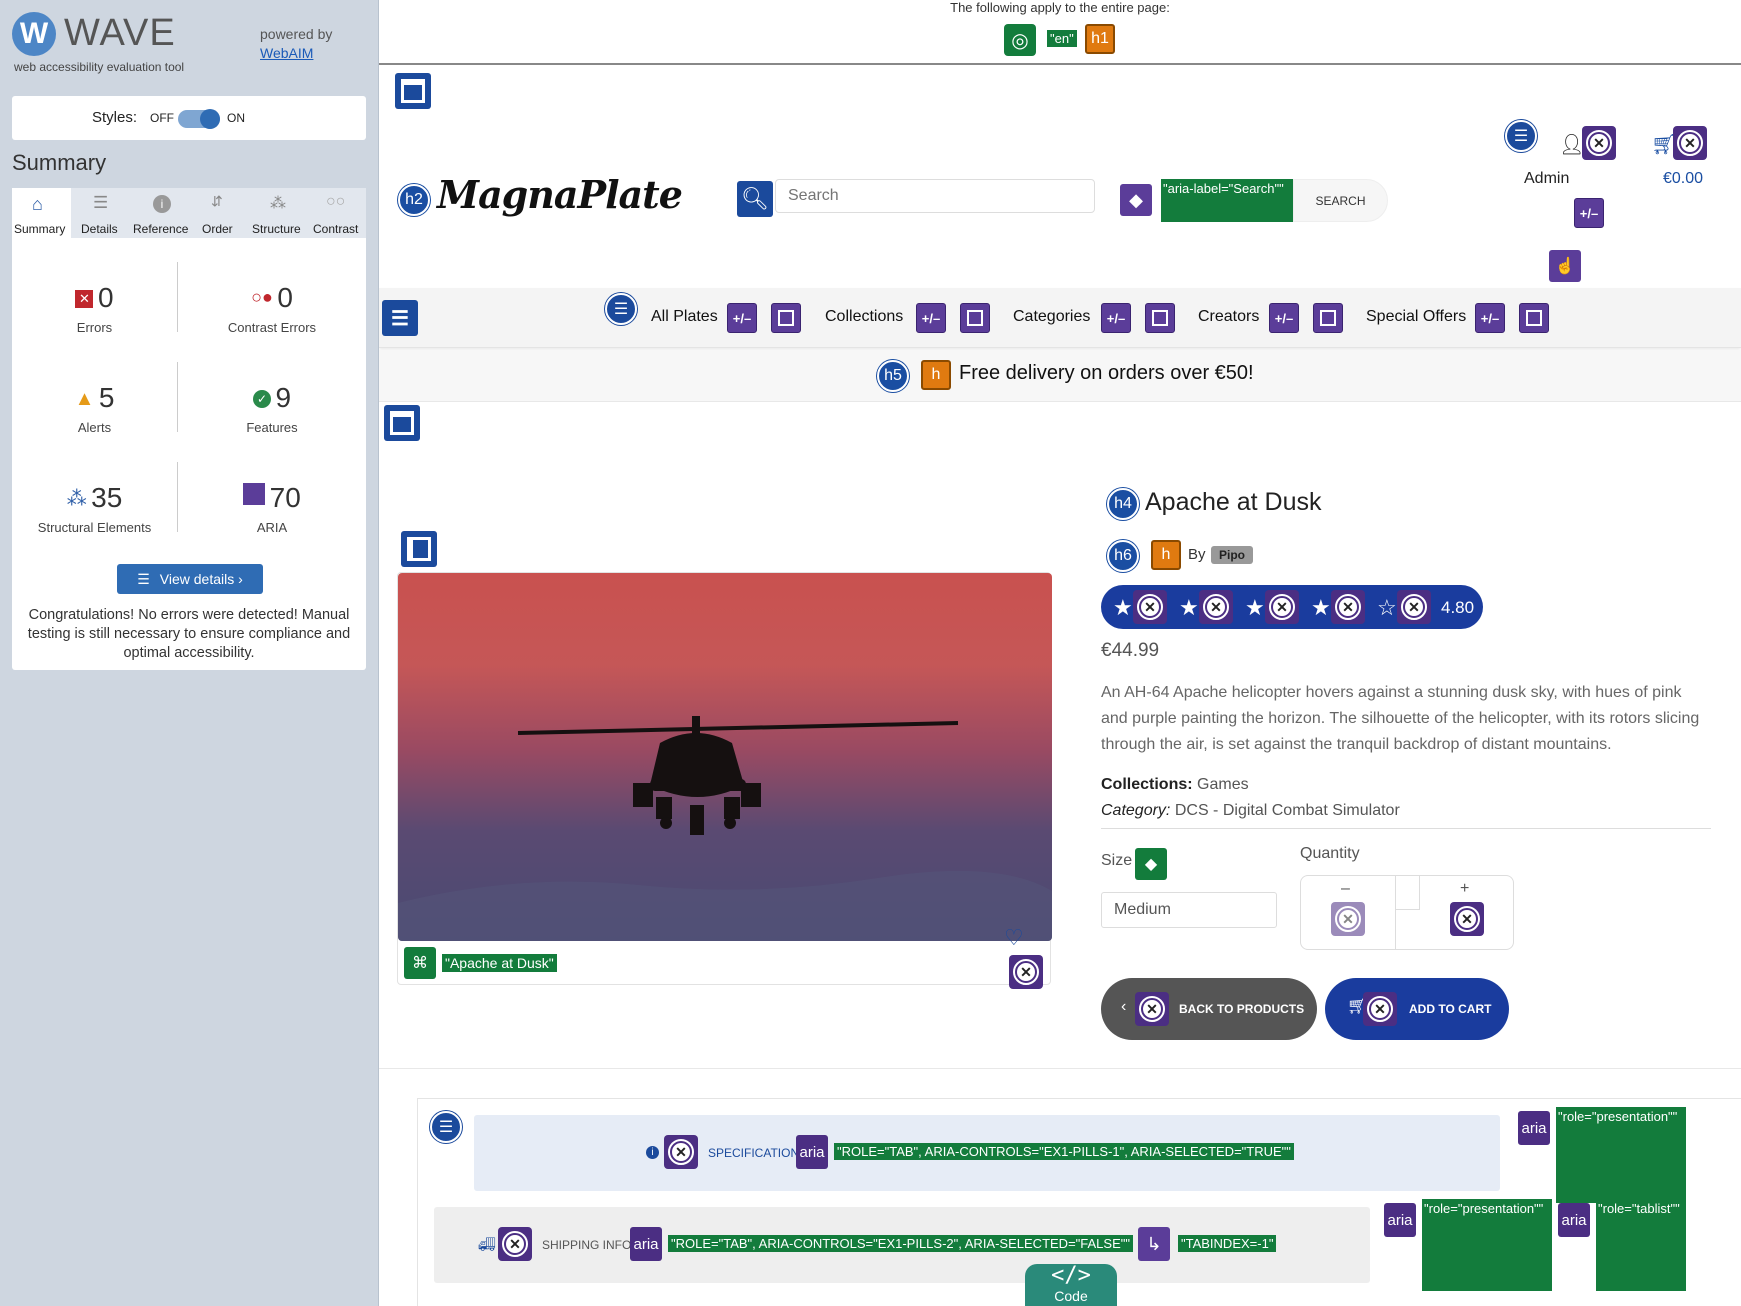 The image size is (1741, 1306). I want to click on qty-plus-button: + ✕, so click(1467, 912).